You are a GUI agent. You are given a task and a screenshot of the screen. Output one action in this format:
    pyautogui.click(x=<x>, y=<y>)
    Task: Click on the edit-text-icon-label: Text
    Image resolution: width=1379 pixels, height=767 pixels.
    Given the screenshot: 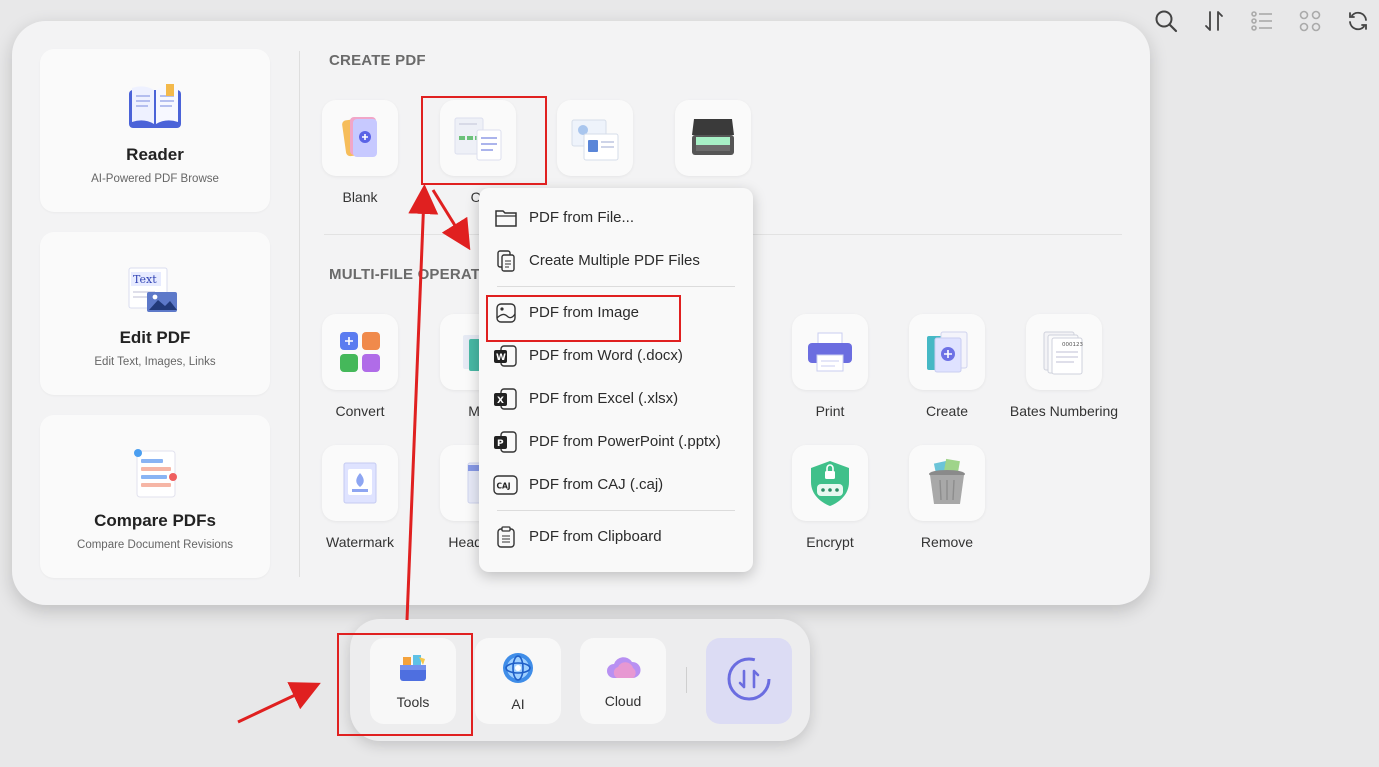 What is the action you would take?
    pyautogui.click(x=145, y=279)
    